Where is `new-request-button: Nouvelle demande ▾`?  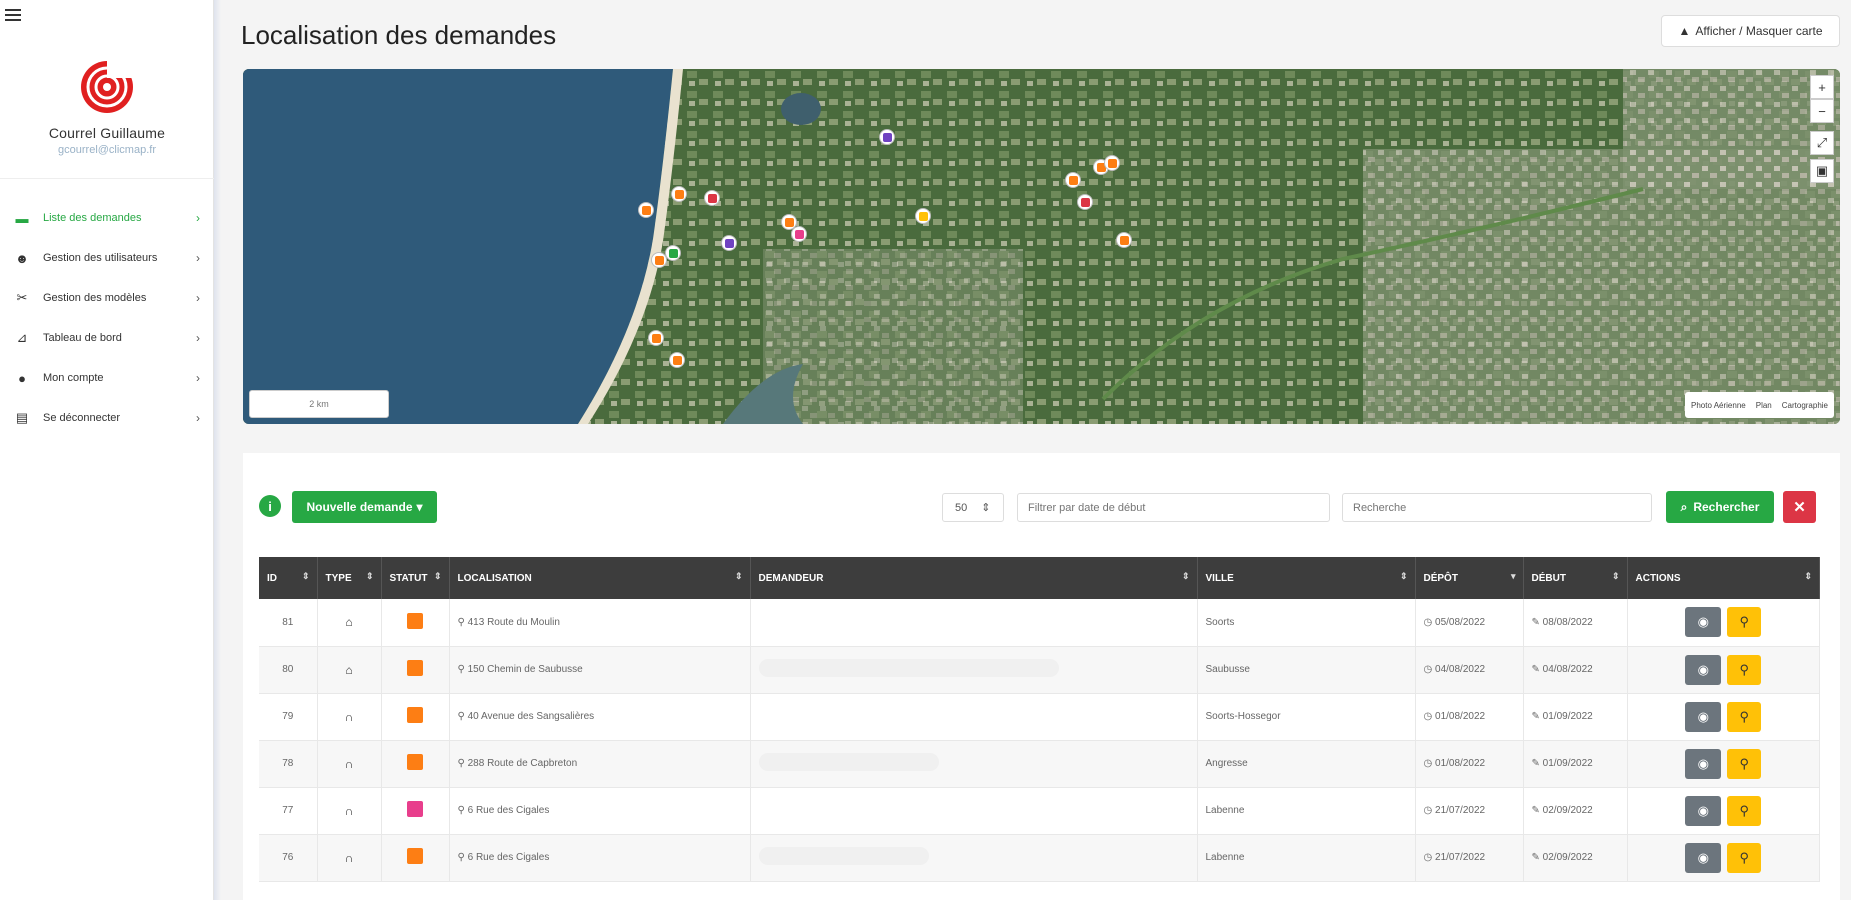 new-request-button: Nouvelle demande ▾ is located at coordinates (364, 507).